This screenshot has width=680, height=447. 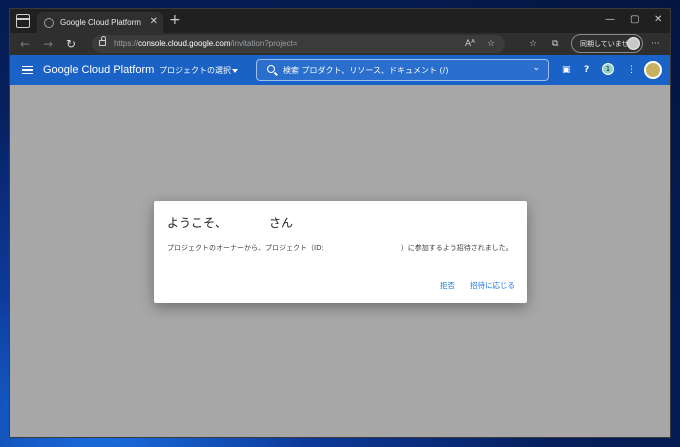 What do you see at coordinates (98, 70) in the screenshot?
I see `gcp-logo: Google Cloud Platform` at bounding box center [98, 70].